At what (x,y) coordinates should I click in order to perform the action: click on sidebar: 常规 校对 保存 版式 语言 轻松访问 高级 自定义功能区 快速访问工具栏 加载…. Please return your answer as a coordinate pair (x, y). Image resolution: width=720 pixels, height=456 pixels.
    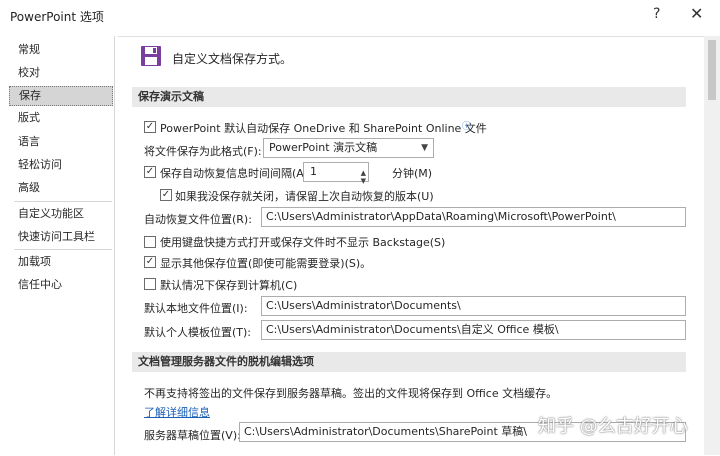
    Looking at the image, I should click on (61, 245).